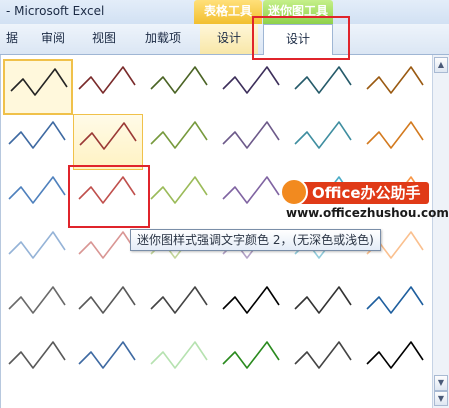 The height and width of the screenshot is (408, 449). What do you see at coordinates (104, 39) in the screenshot?
I see `tab-view: 视图` at bounding box center [104, 39].